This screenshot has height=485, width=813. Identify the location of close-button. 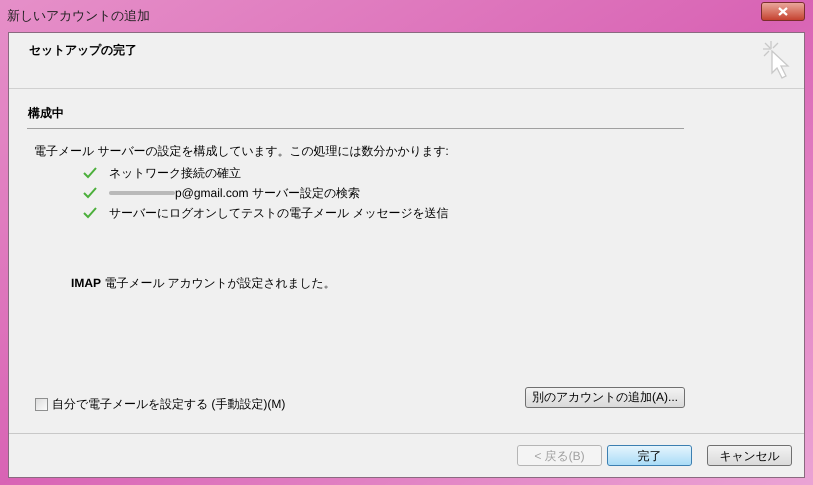
(783, 11).